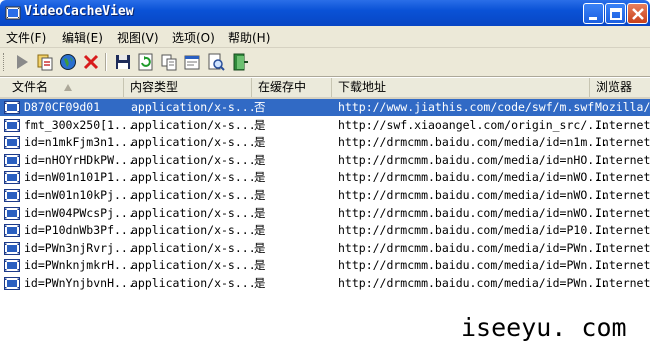 The width and height of the screenshot is (650, 363). What do you see at coordinates (192, 62) in the screenshot?
I see `properties-icon` at bounding box center [192, 62].